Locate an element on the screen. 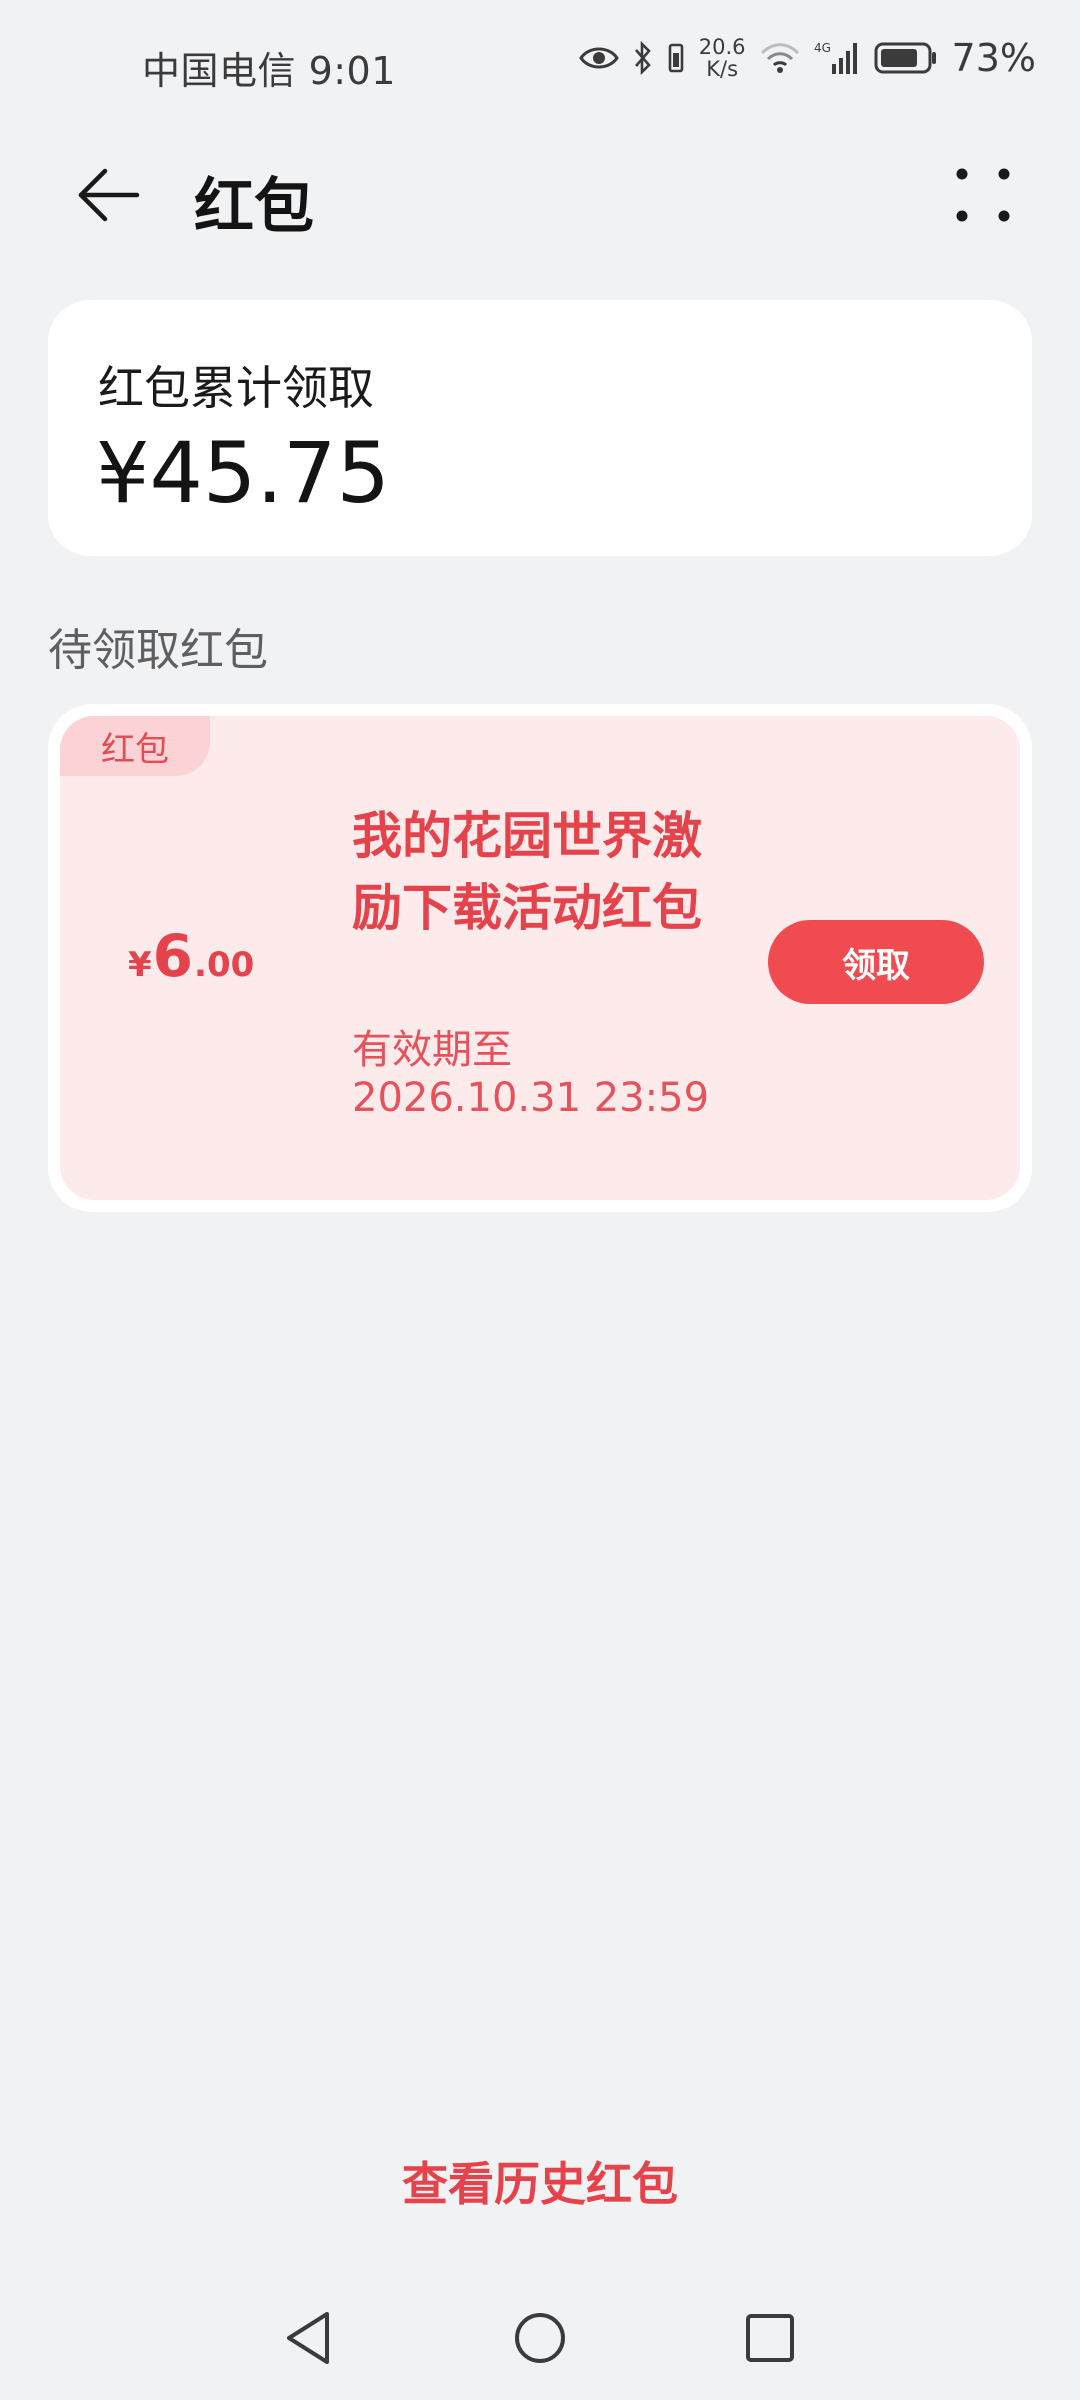  back-arrow-icon is located at coordinates (108, 197).